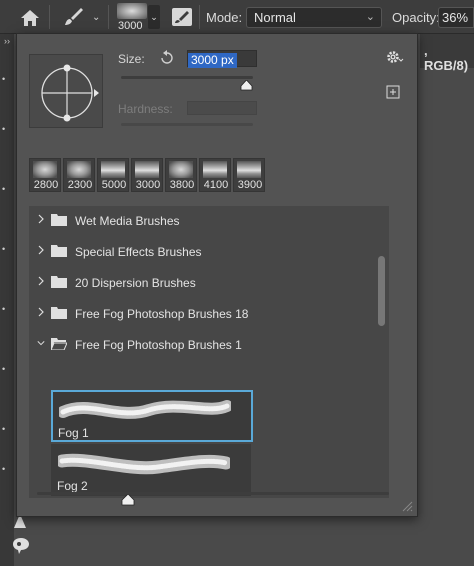 Image resolution: width=474 pixels, height=566 pixels. I want to click on hardness-label: Hardness:, so click(145, 109).